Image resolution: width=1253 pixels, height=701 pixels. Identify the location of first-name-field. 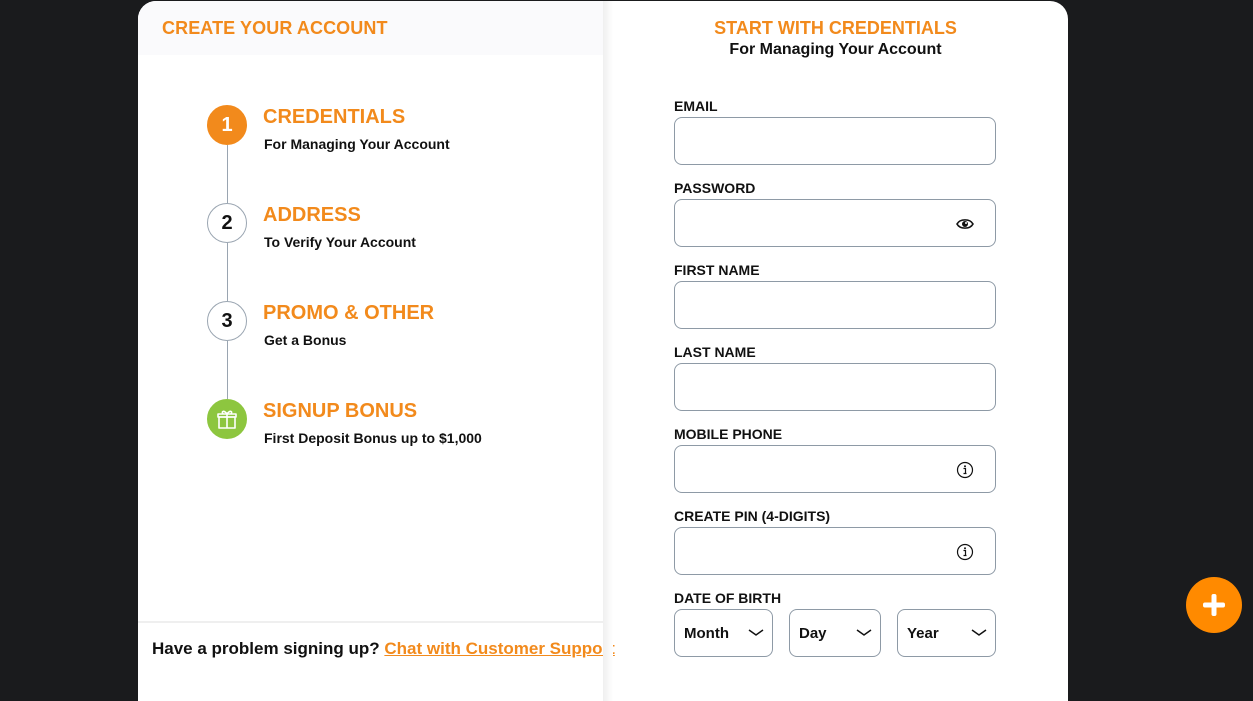
(835, 305).